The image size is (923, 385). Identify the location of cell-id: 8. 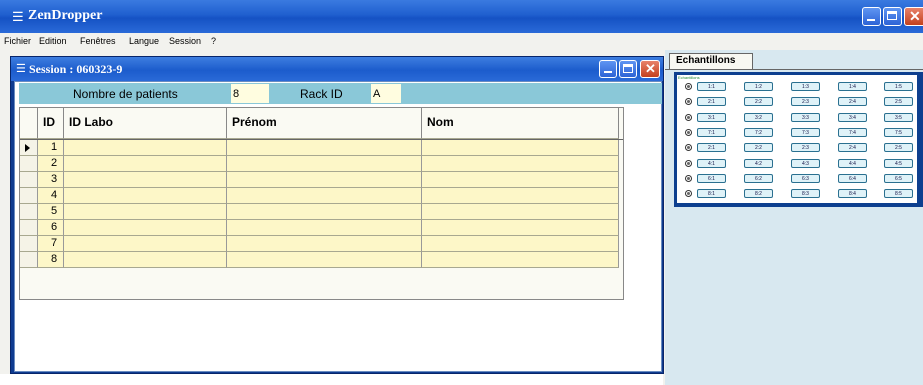
(51, 260).